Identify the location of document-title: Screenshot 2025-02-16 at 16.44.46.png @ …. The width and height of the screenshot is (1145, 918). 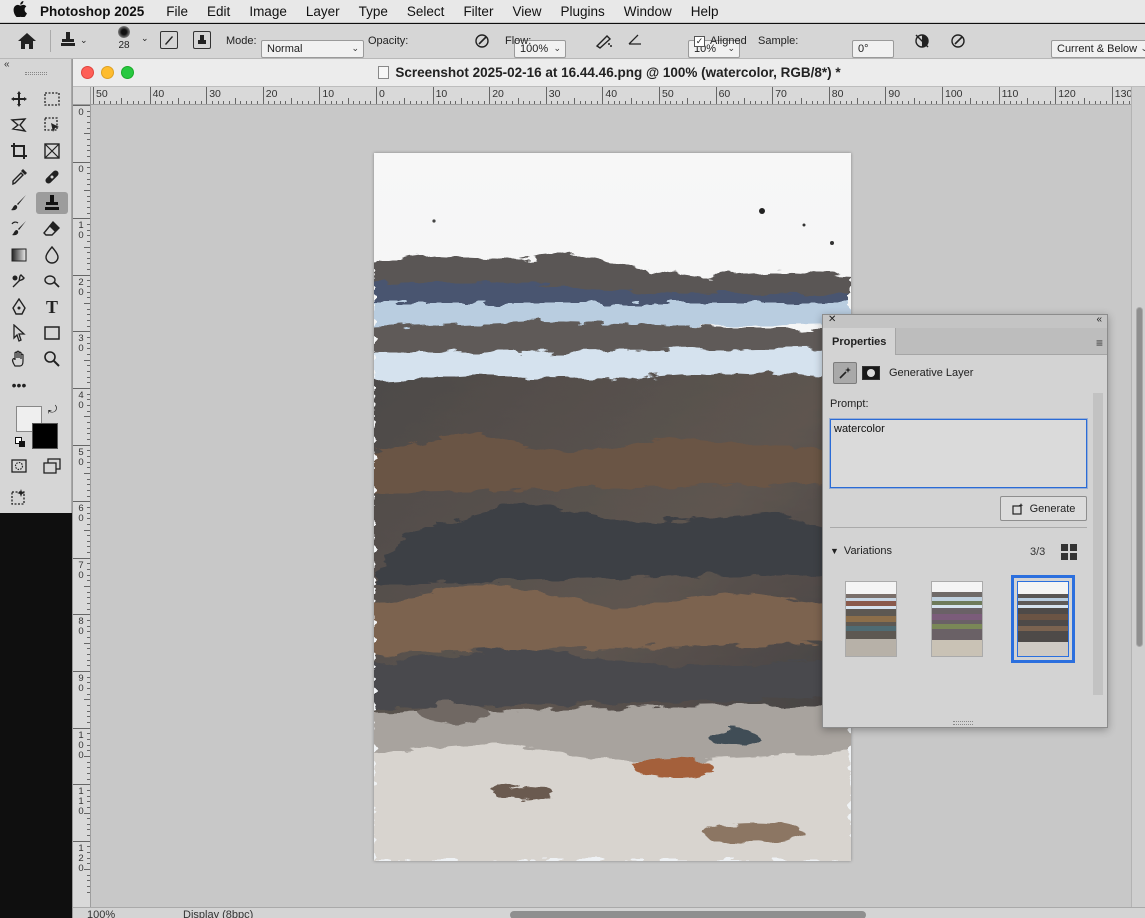
(609, 72).